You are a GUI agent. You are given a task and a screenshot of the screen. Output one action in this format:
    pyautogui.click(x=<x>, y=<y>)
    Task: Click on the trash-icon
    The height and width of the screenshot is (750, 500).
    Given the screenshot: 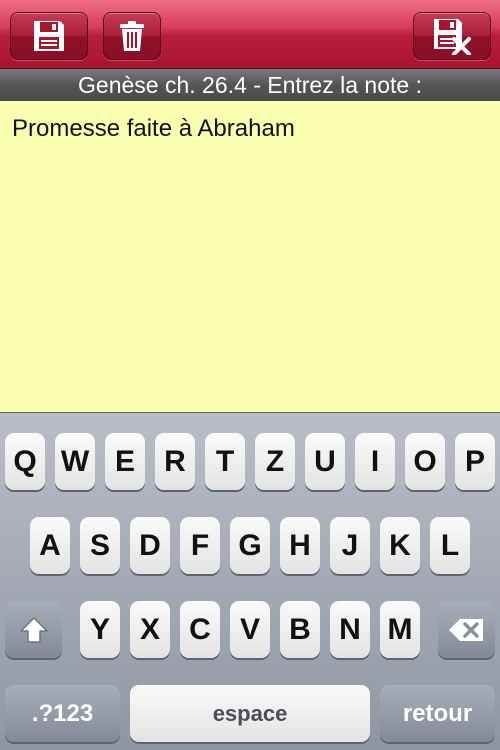 What is the action you would take?
    pyautogui.click(x=132, y=36)
    